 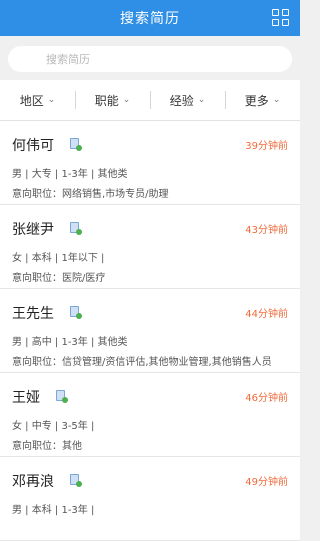 I want to click on filter-label: 经验, so click(x=181, y=100).